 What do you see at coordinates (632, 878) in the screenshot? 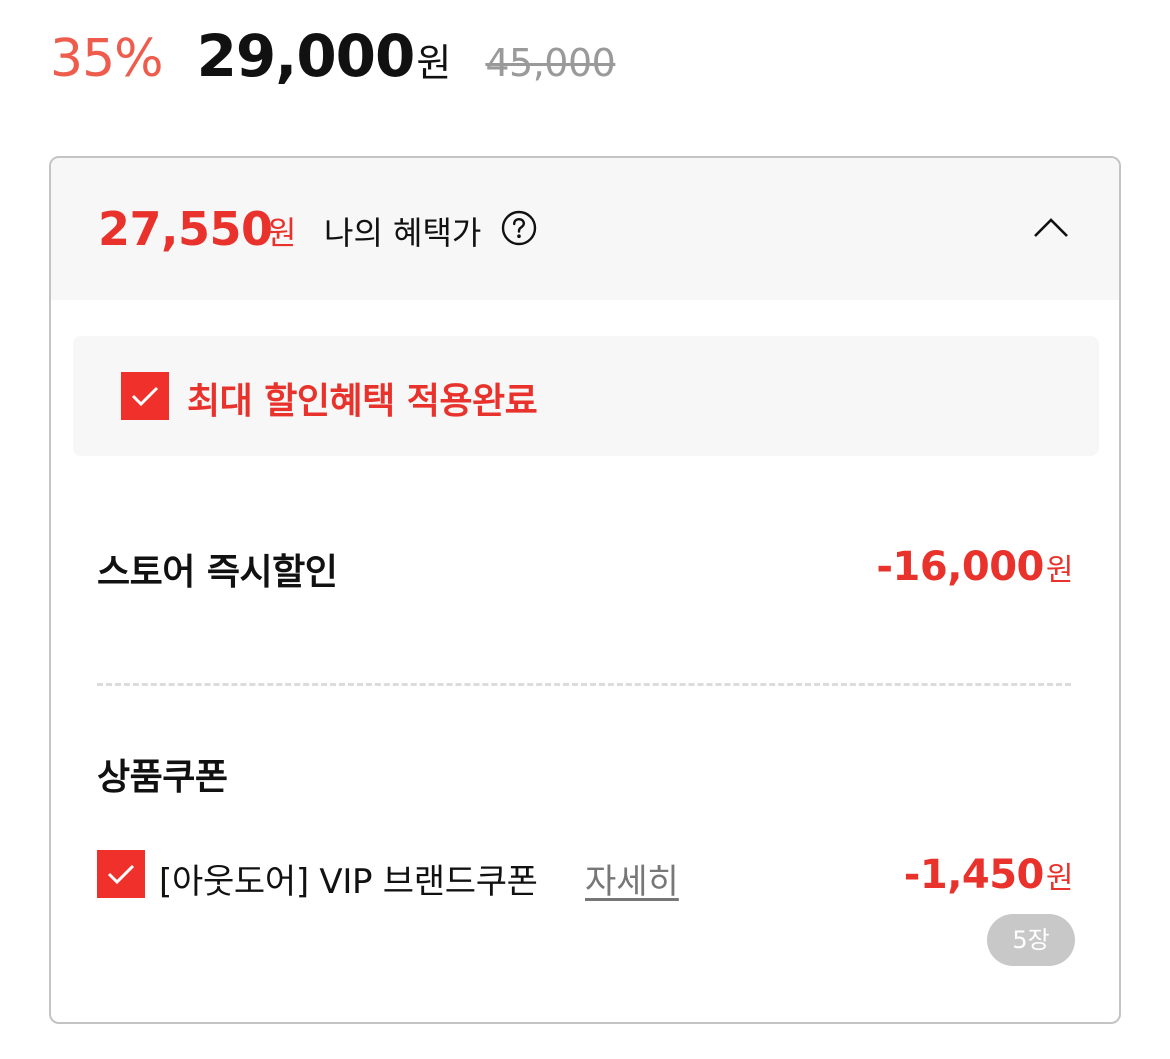
I see `coupon-detail-link: 자세히` at bounding box center [632, 878].